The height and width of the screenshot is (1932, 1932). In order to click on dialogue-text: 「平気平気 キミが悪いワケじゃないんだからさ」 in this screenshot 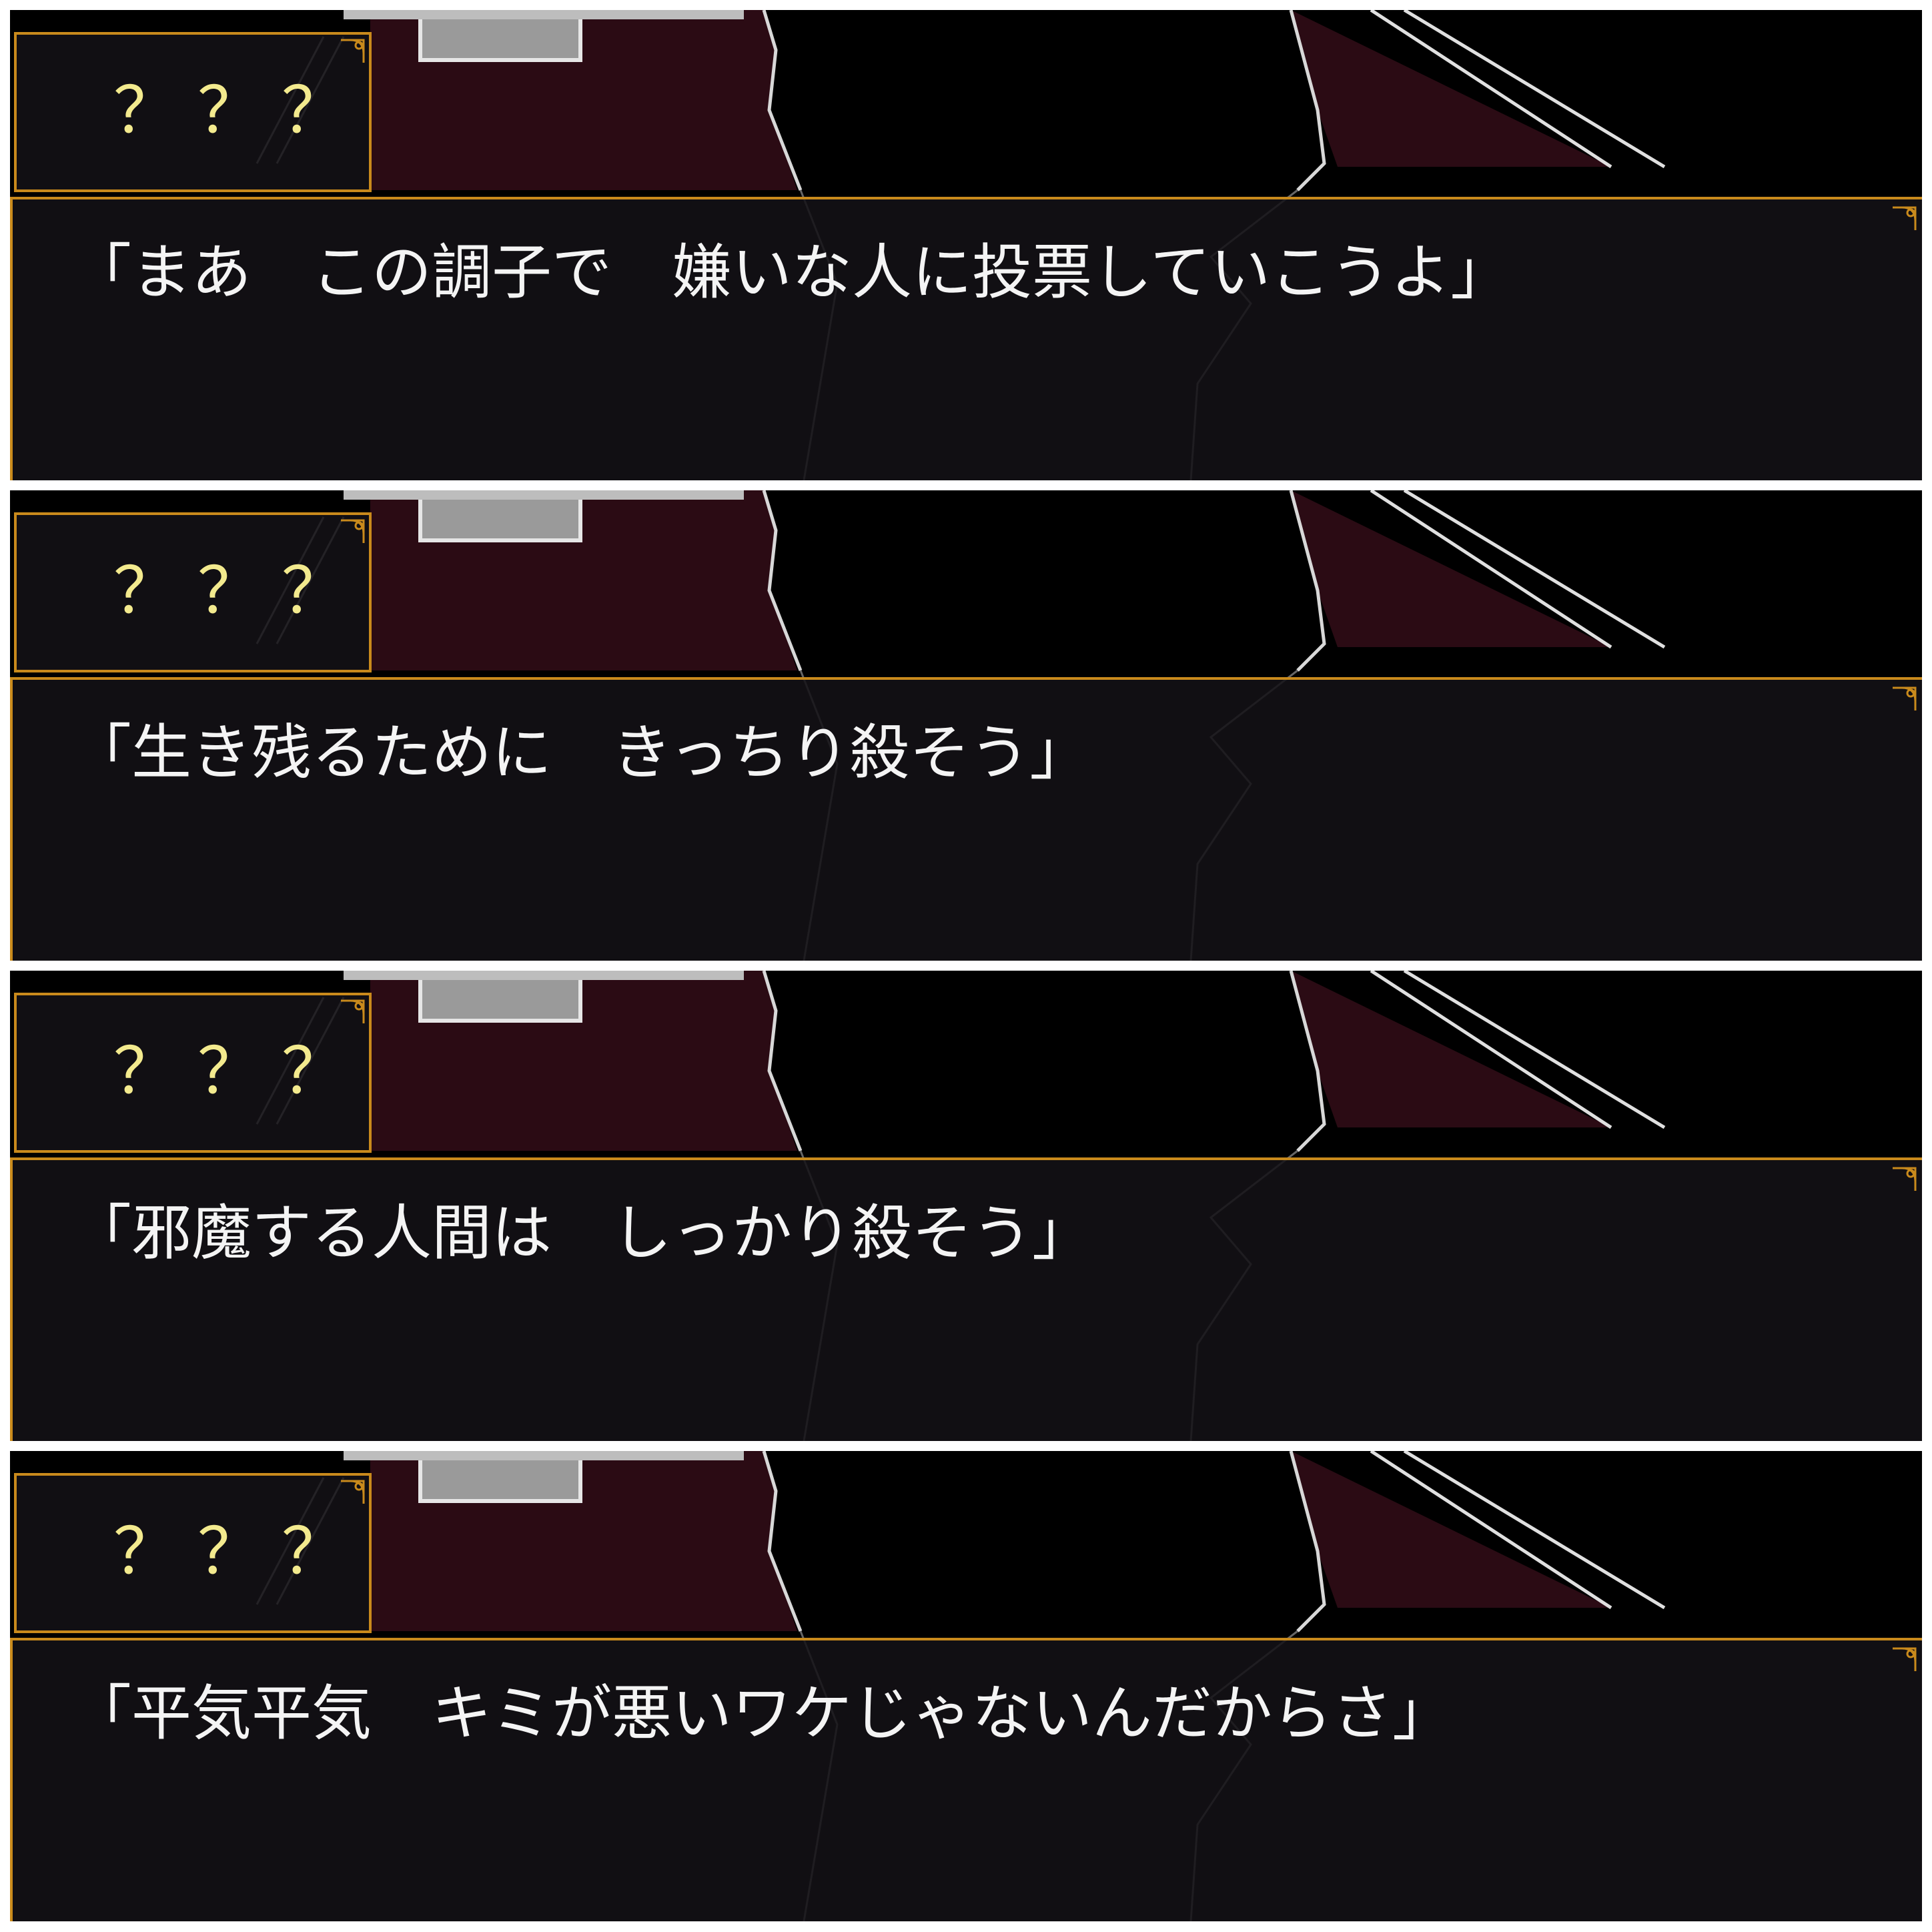, I will do `click(761, 1714)`.